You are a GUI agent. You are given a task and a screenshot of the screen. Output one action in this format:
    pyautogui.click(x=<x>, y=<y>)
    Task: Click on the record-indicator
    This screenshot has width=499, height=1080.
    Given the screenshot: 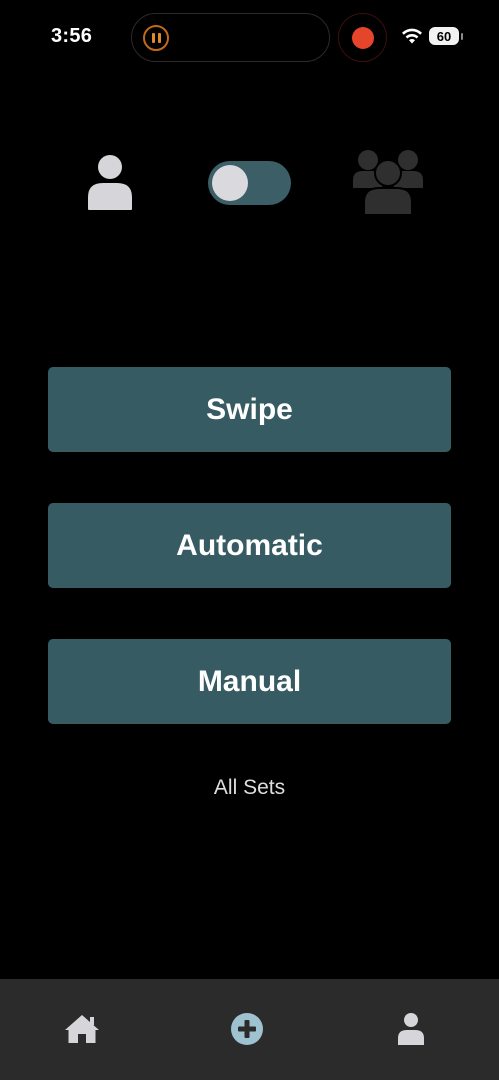 What is the action you would take?
    pyautogui.click(x=362, y=37)
    